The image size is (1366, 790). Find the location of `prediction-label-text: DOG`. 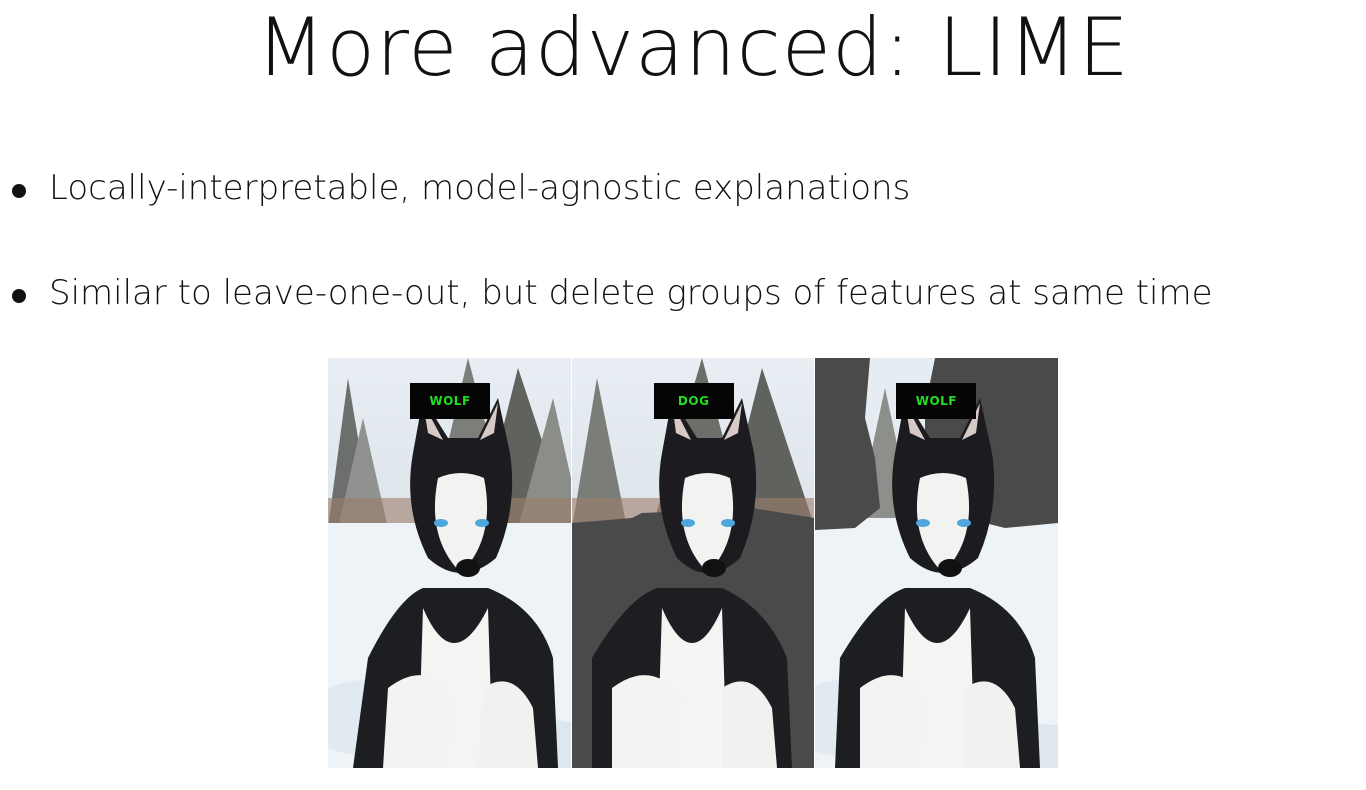

prediction-label-text: DOG is located at coordinates (693, 401).